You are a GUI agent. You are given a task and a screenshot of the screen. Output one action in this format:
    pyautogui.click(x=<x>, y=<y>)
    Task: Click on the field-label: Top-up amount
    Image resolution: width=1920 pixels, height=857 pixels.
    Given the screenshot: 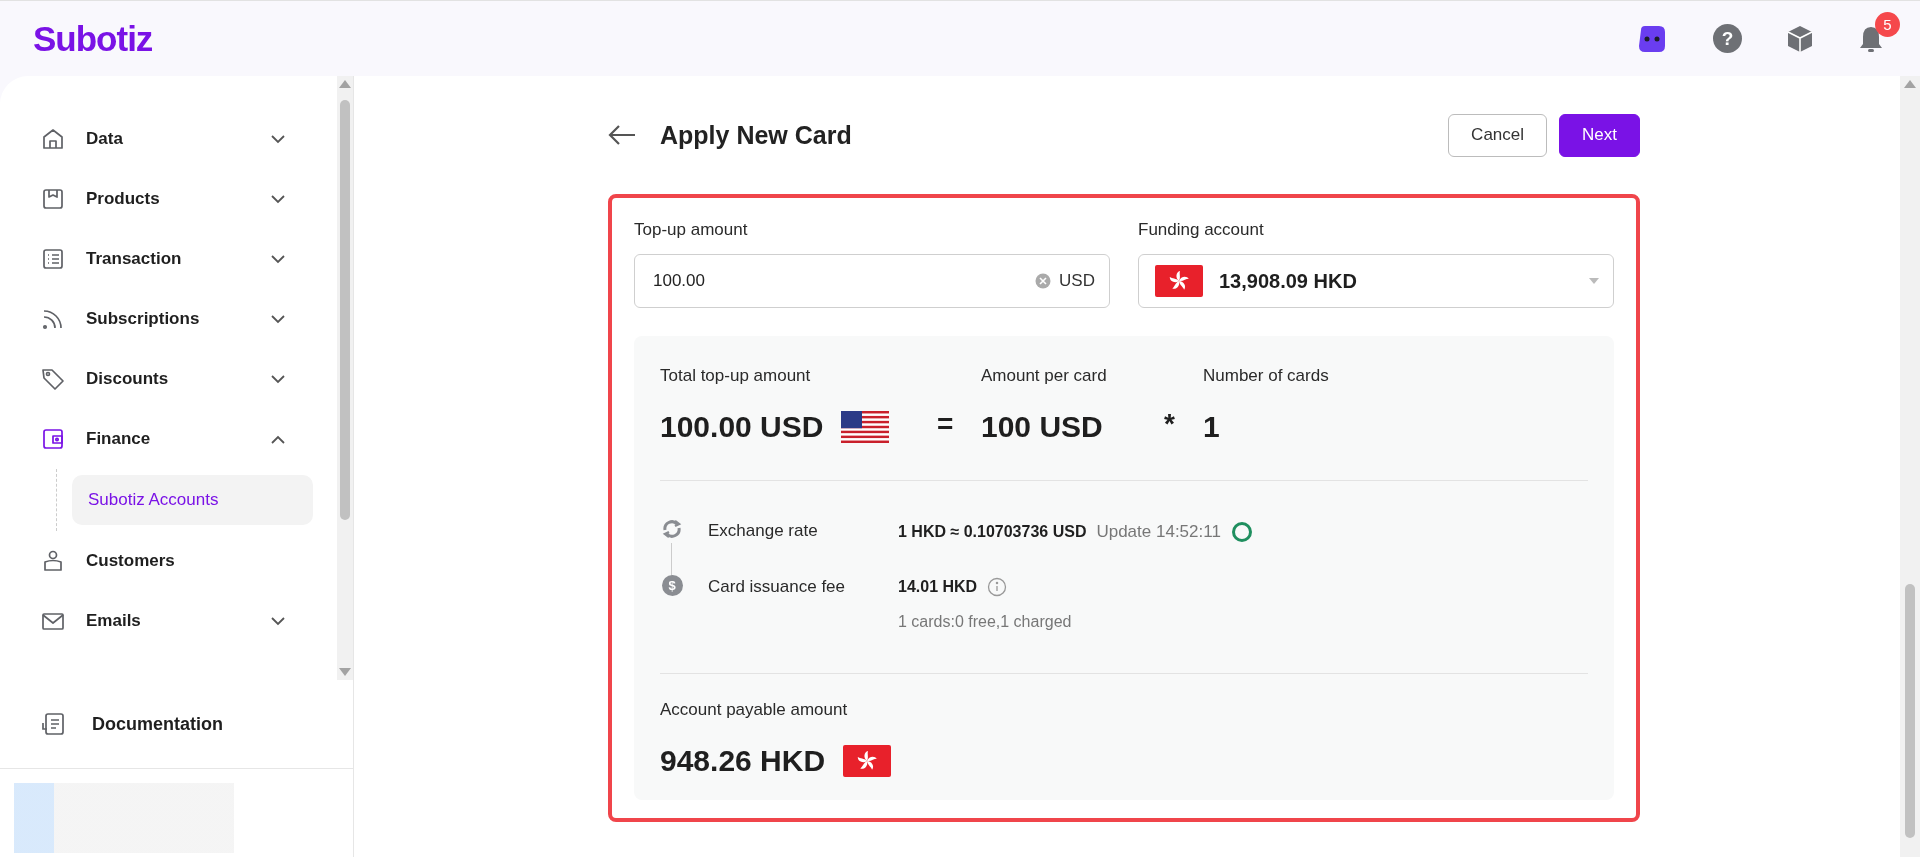 What is the action you would take?
    pyautogui.click(x=691, y=230)
    